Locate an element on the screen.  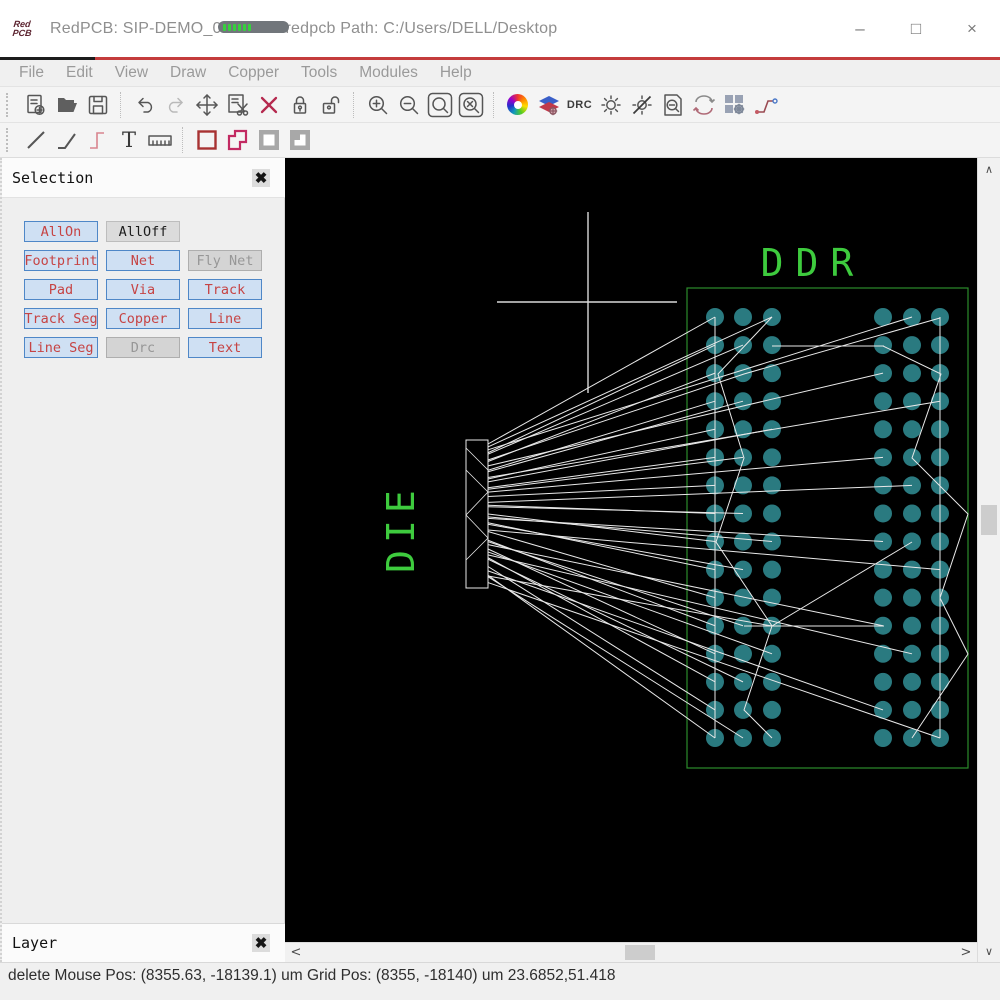
selection-button-fly-net: Fly Net is located at coordinates (225, 260).